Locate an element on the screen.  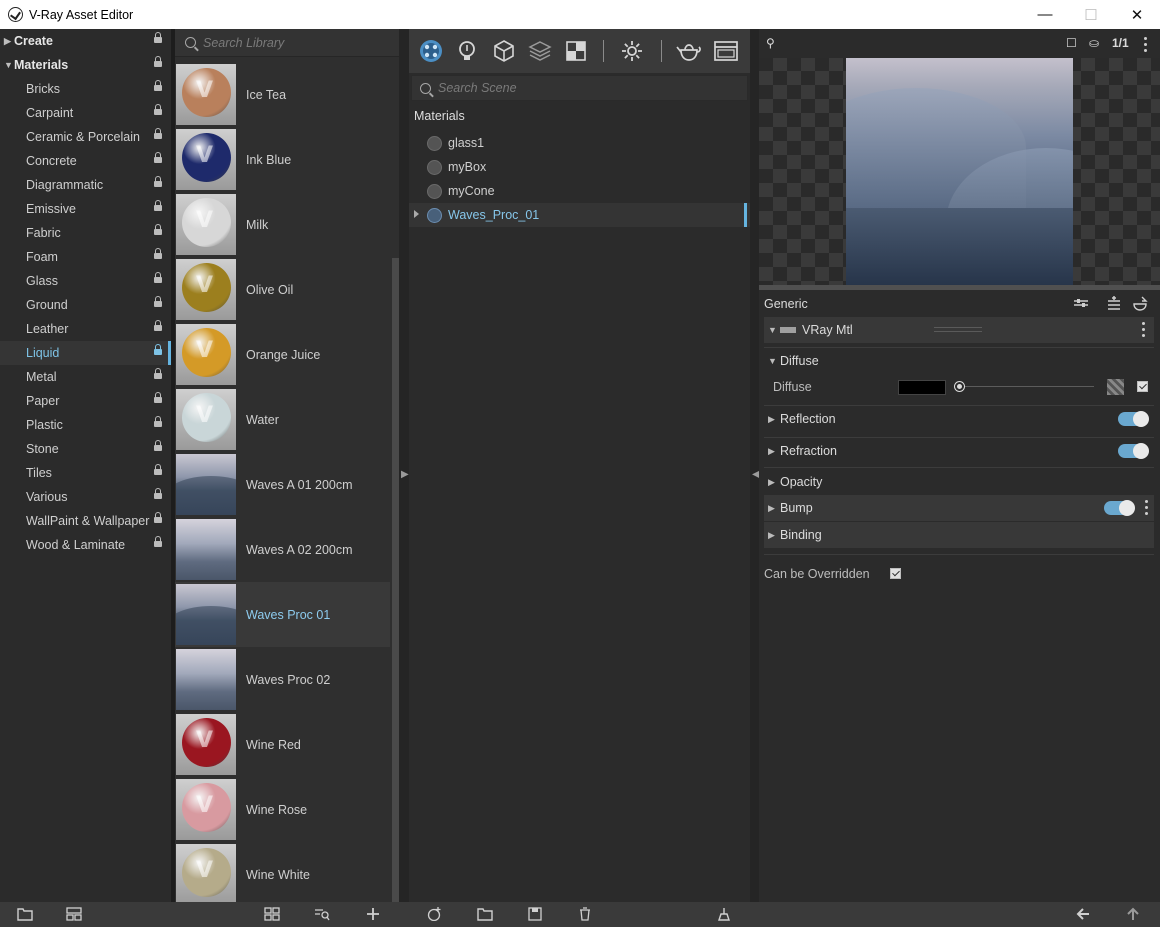
search-filter-icon is located at coordinates (322, 914).